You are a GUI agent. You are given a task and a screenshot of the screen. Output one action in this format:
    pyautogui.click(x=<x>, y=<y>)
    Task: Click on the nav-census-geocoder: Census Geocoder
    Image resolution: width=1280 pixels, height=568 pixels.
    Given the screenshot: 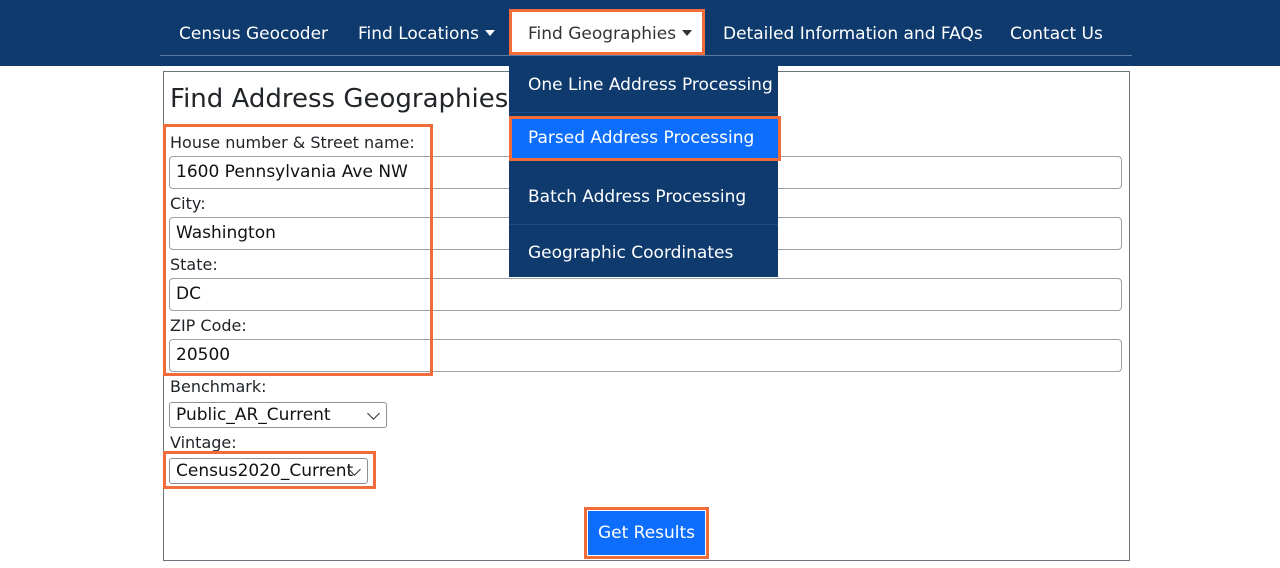 What is the action you would take?
    pyautogui.click(x=253, y=34)
    